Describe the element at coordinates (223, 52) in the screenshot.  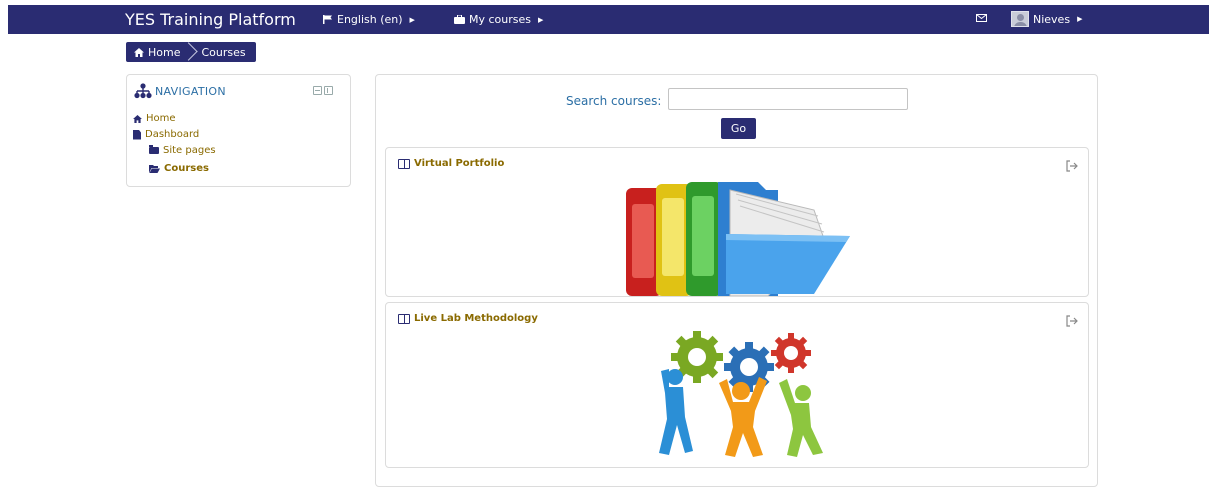
I see `breadcrumb-current: Courses` at that location.